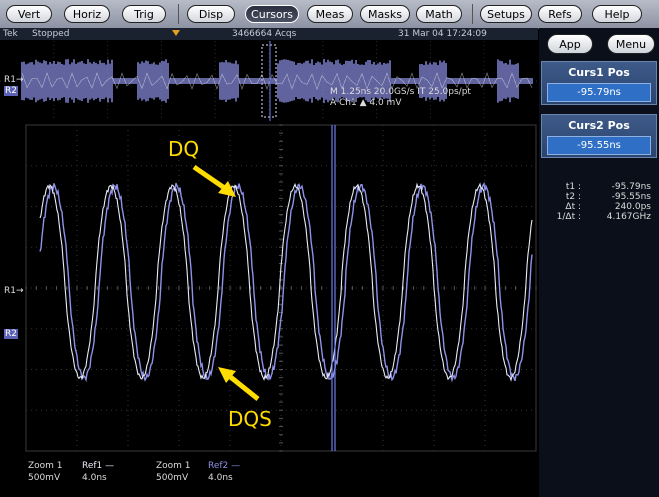 This screenshot has width=659, height=497. I want to click on horiz-button: Horiz, so click(87, 14).